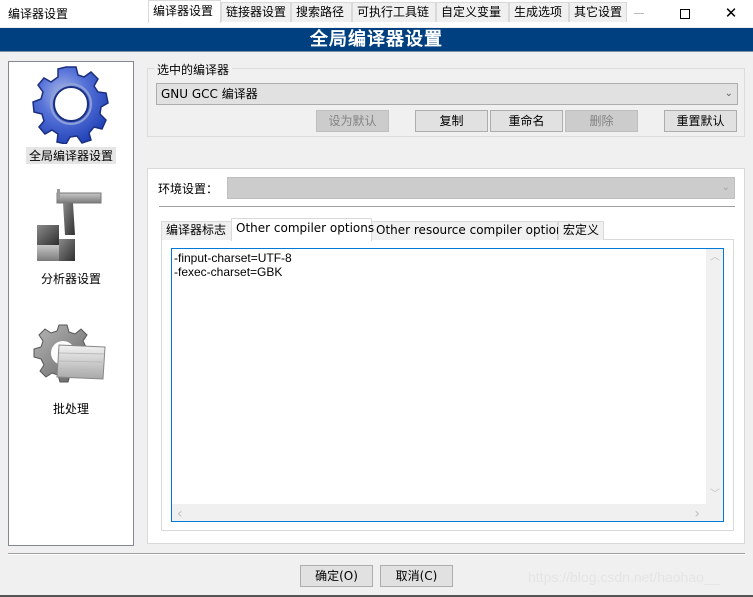 The width and height of the screenshot is (753, 597). I want to click on tab-build-options: 生成选项, so click(539, 12).